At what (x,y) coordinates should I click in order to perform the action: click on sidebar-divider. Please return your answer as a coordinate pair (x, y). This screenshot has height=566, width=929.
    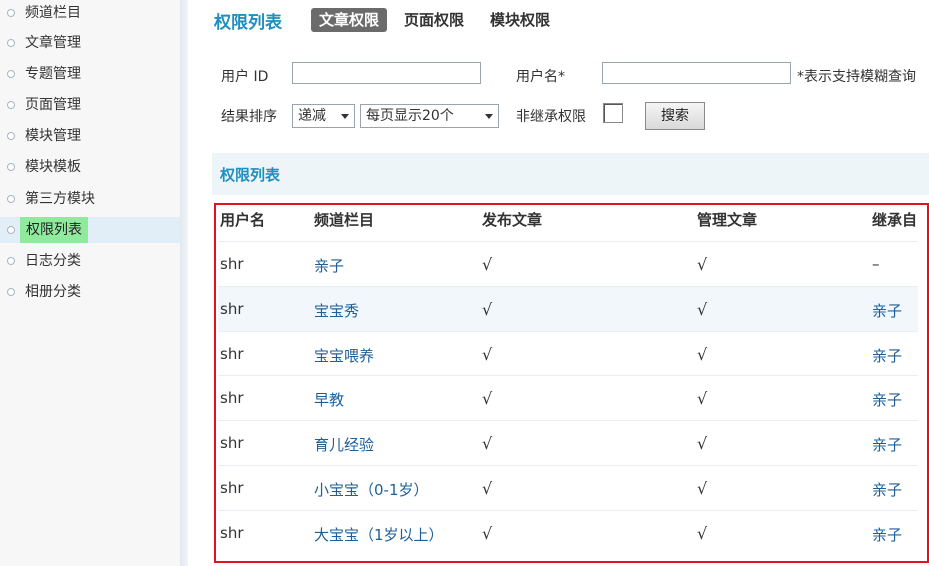
    Looking at the image, I should click on (184, 283).